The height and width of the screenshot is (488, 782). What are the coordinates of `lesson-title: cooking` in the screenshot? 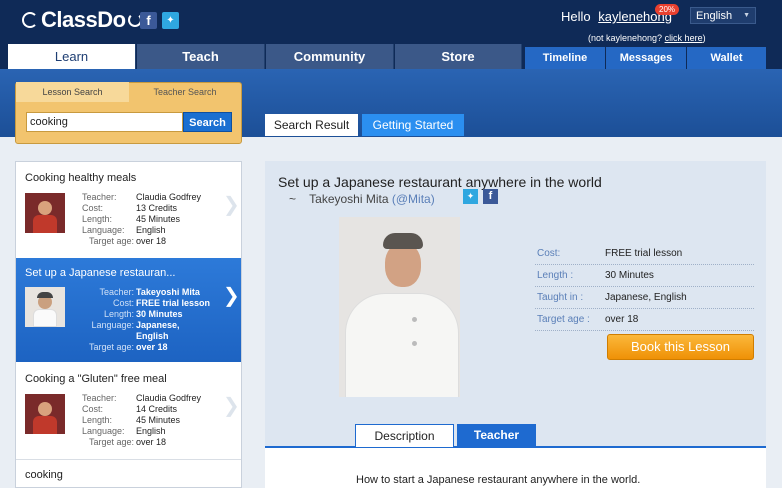 It's located at (44, 475).